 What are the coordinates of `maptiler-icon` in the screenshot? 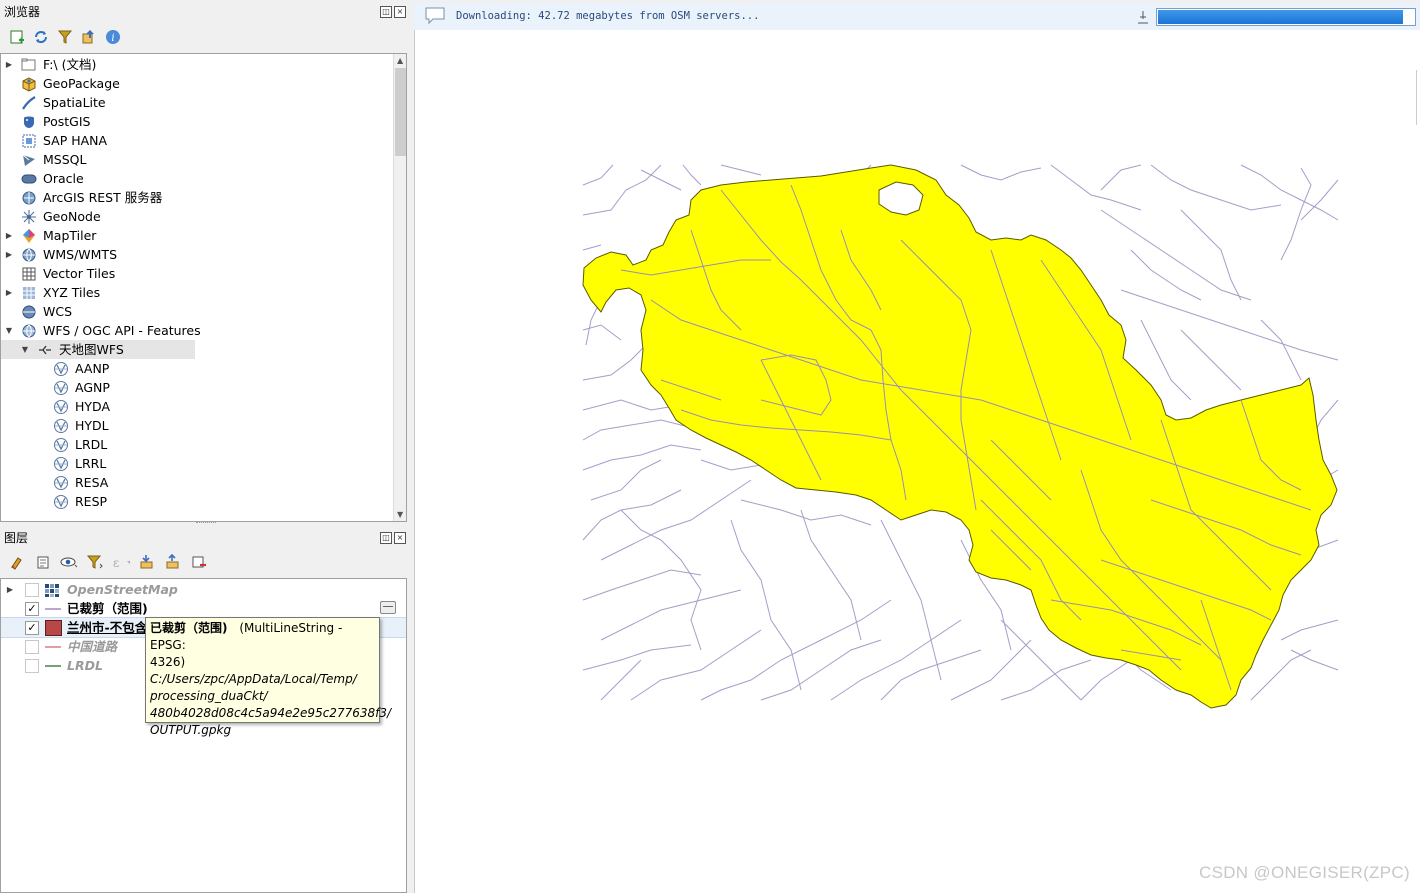 It's located at (29, 235).